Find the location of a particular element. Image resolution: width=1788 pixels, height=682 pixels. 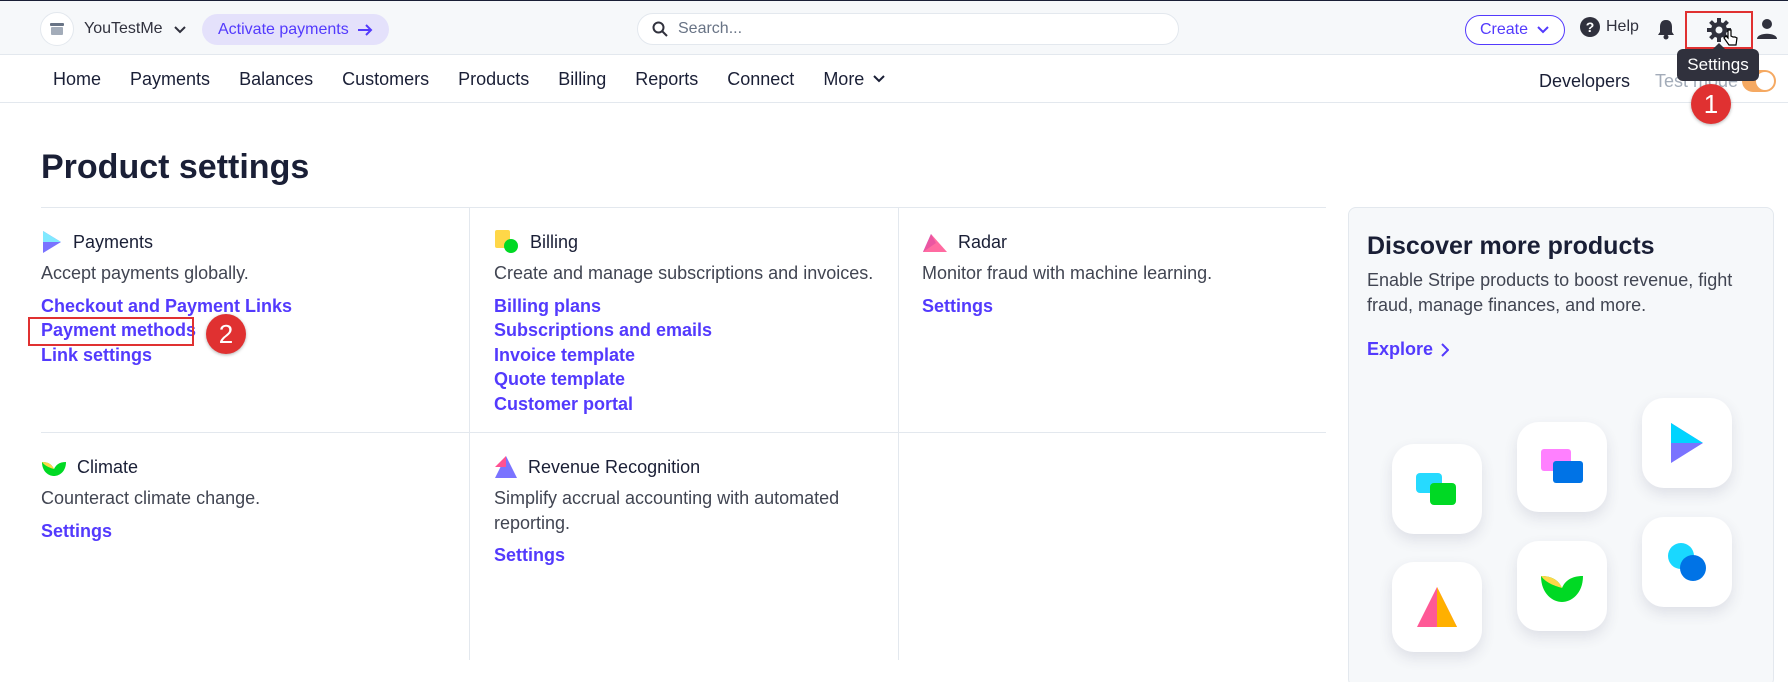

issuing-product-icon is located at coordinates (1562, 467).